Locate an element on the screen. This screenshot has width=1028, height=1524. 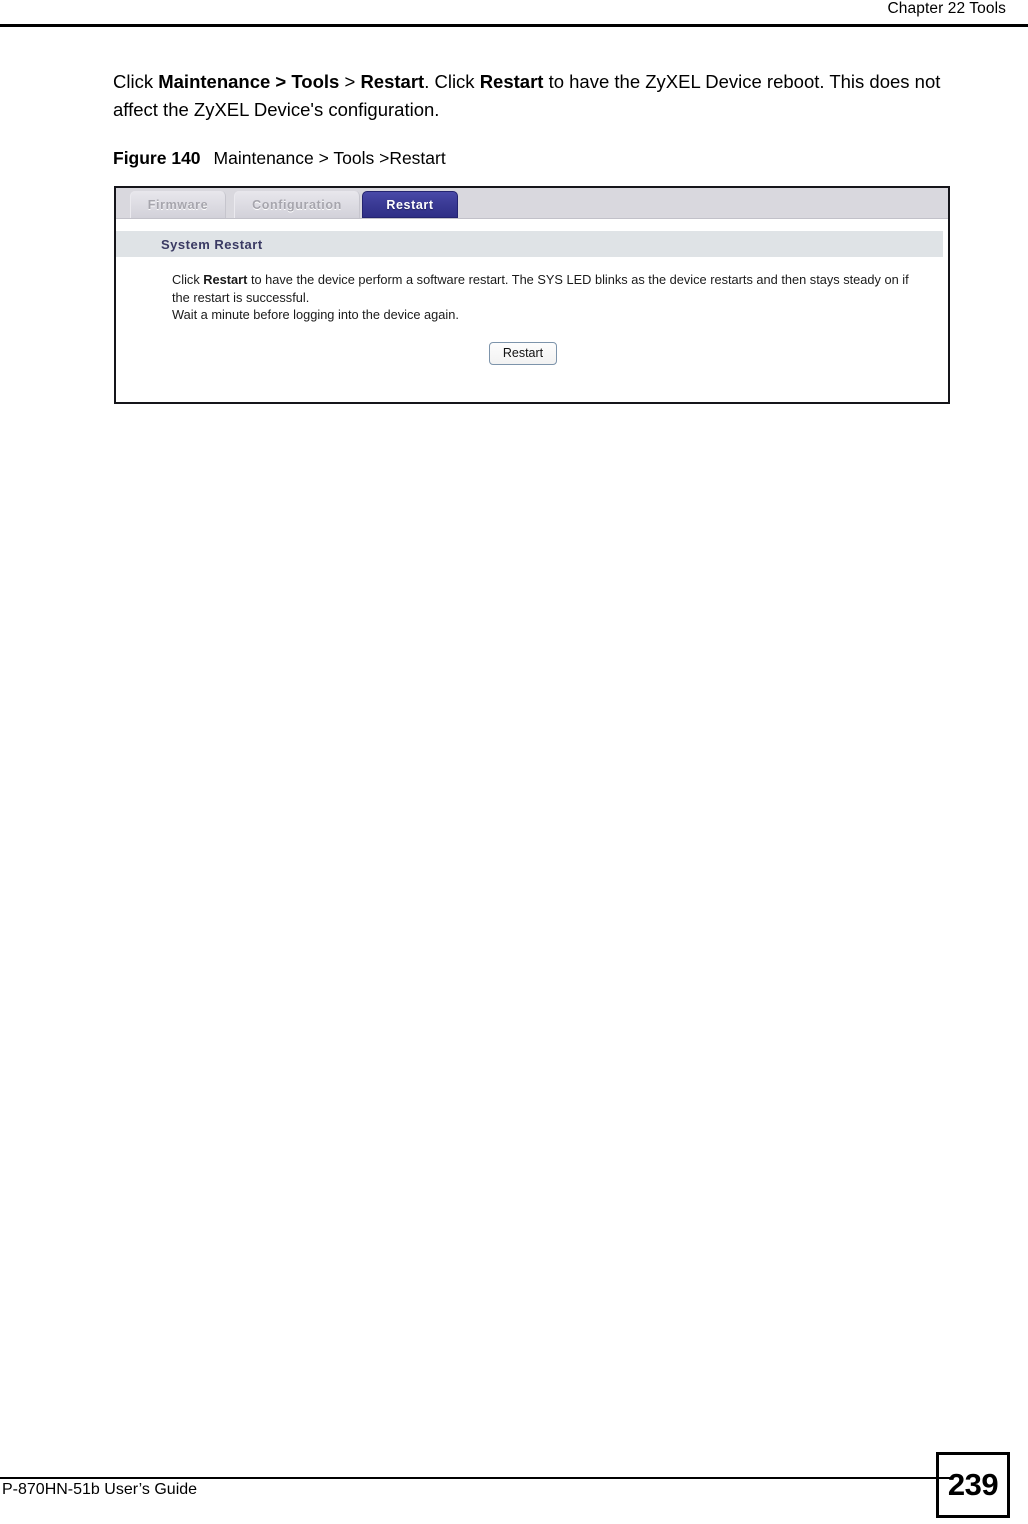
footer-guide-title: P-870HN-51b User’s Guide is located at coordinates (100, 1489).